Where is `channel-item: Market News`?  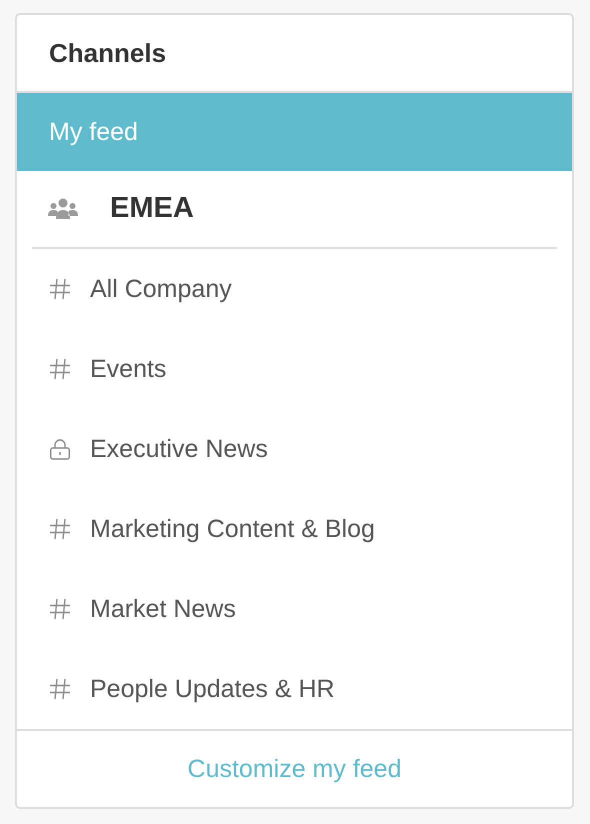
channel-item: Market News is located at coordinates (294, 609).